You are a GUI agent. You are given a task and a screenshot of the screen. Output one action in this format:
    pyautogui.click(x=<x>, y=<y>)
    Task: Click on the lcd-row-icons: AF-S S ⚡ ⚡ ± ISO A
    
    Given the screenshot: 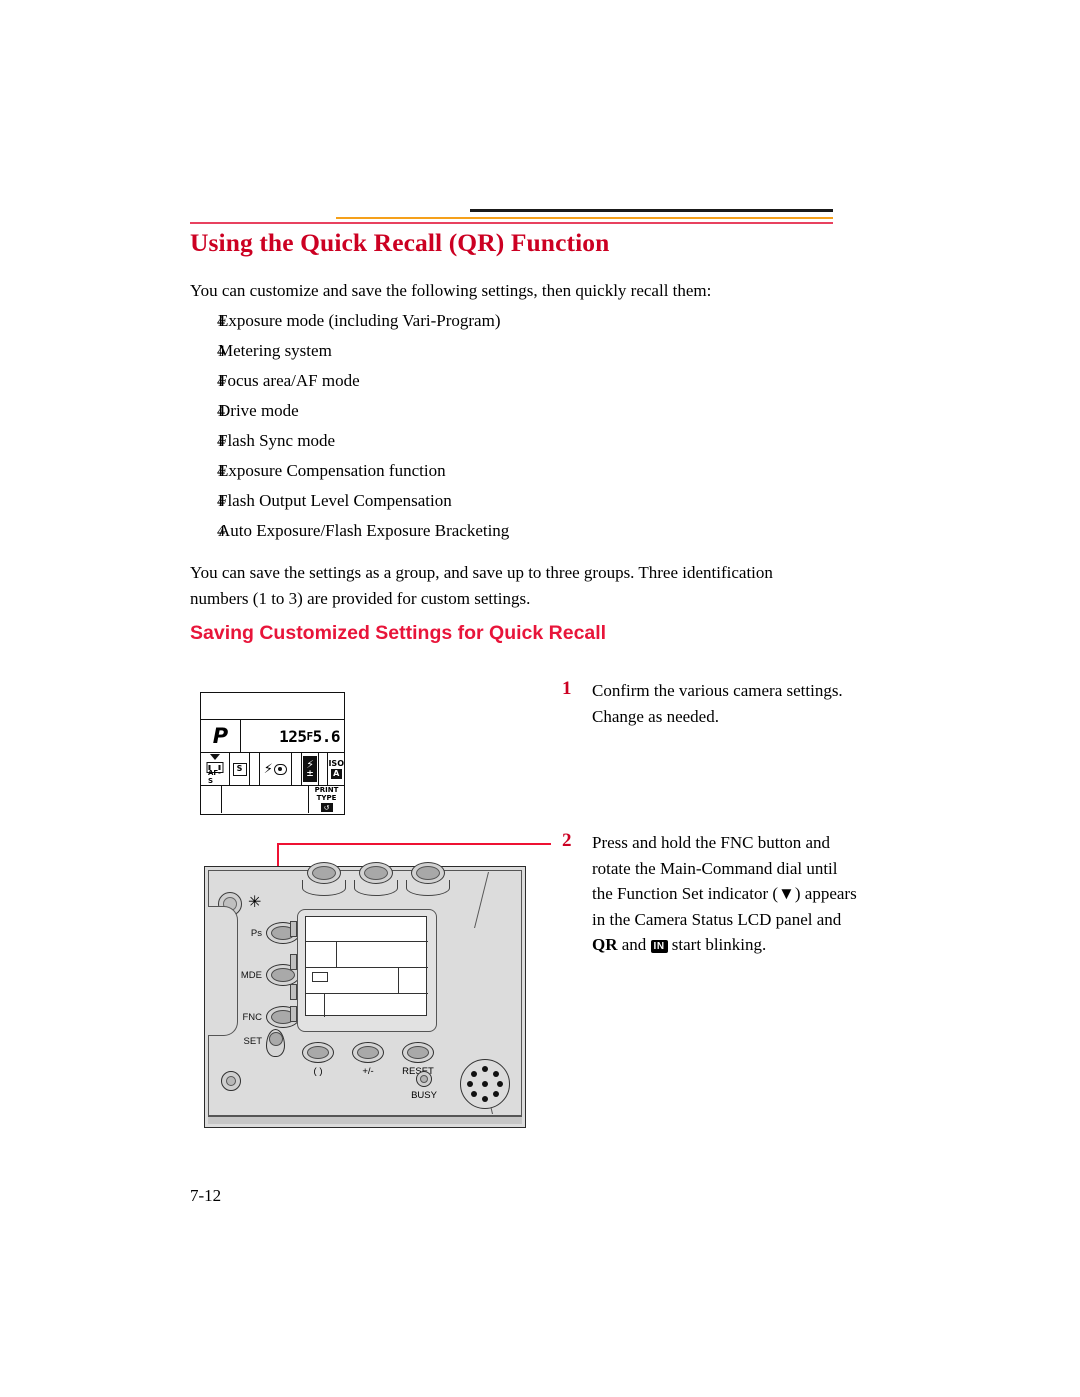 What is the action you would take?
    pyautogui.click(x=272, y=769)
    